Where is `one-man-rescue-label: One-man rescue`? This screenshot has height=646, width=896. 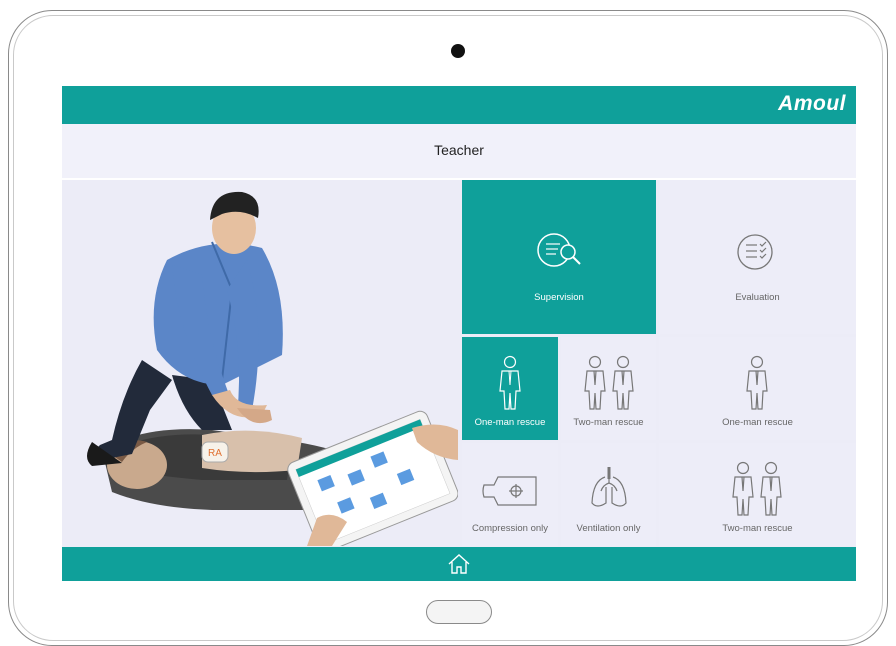 one-man-rescue-label: One-man rescue is located at coordinates (510, 422).